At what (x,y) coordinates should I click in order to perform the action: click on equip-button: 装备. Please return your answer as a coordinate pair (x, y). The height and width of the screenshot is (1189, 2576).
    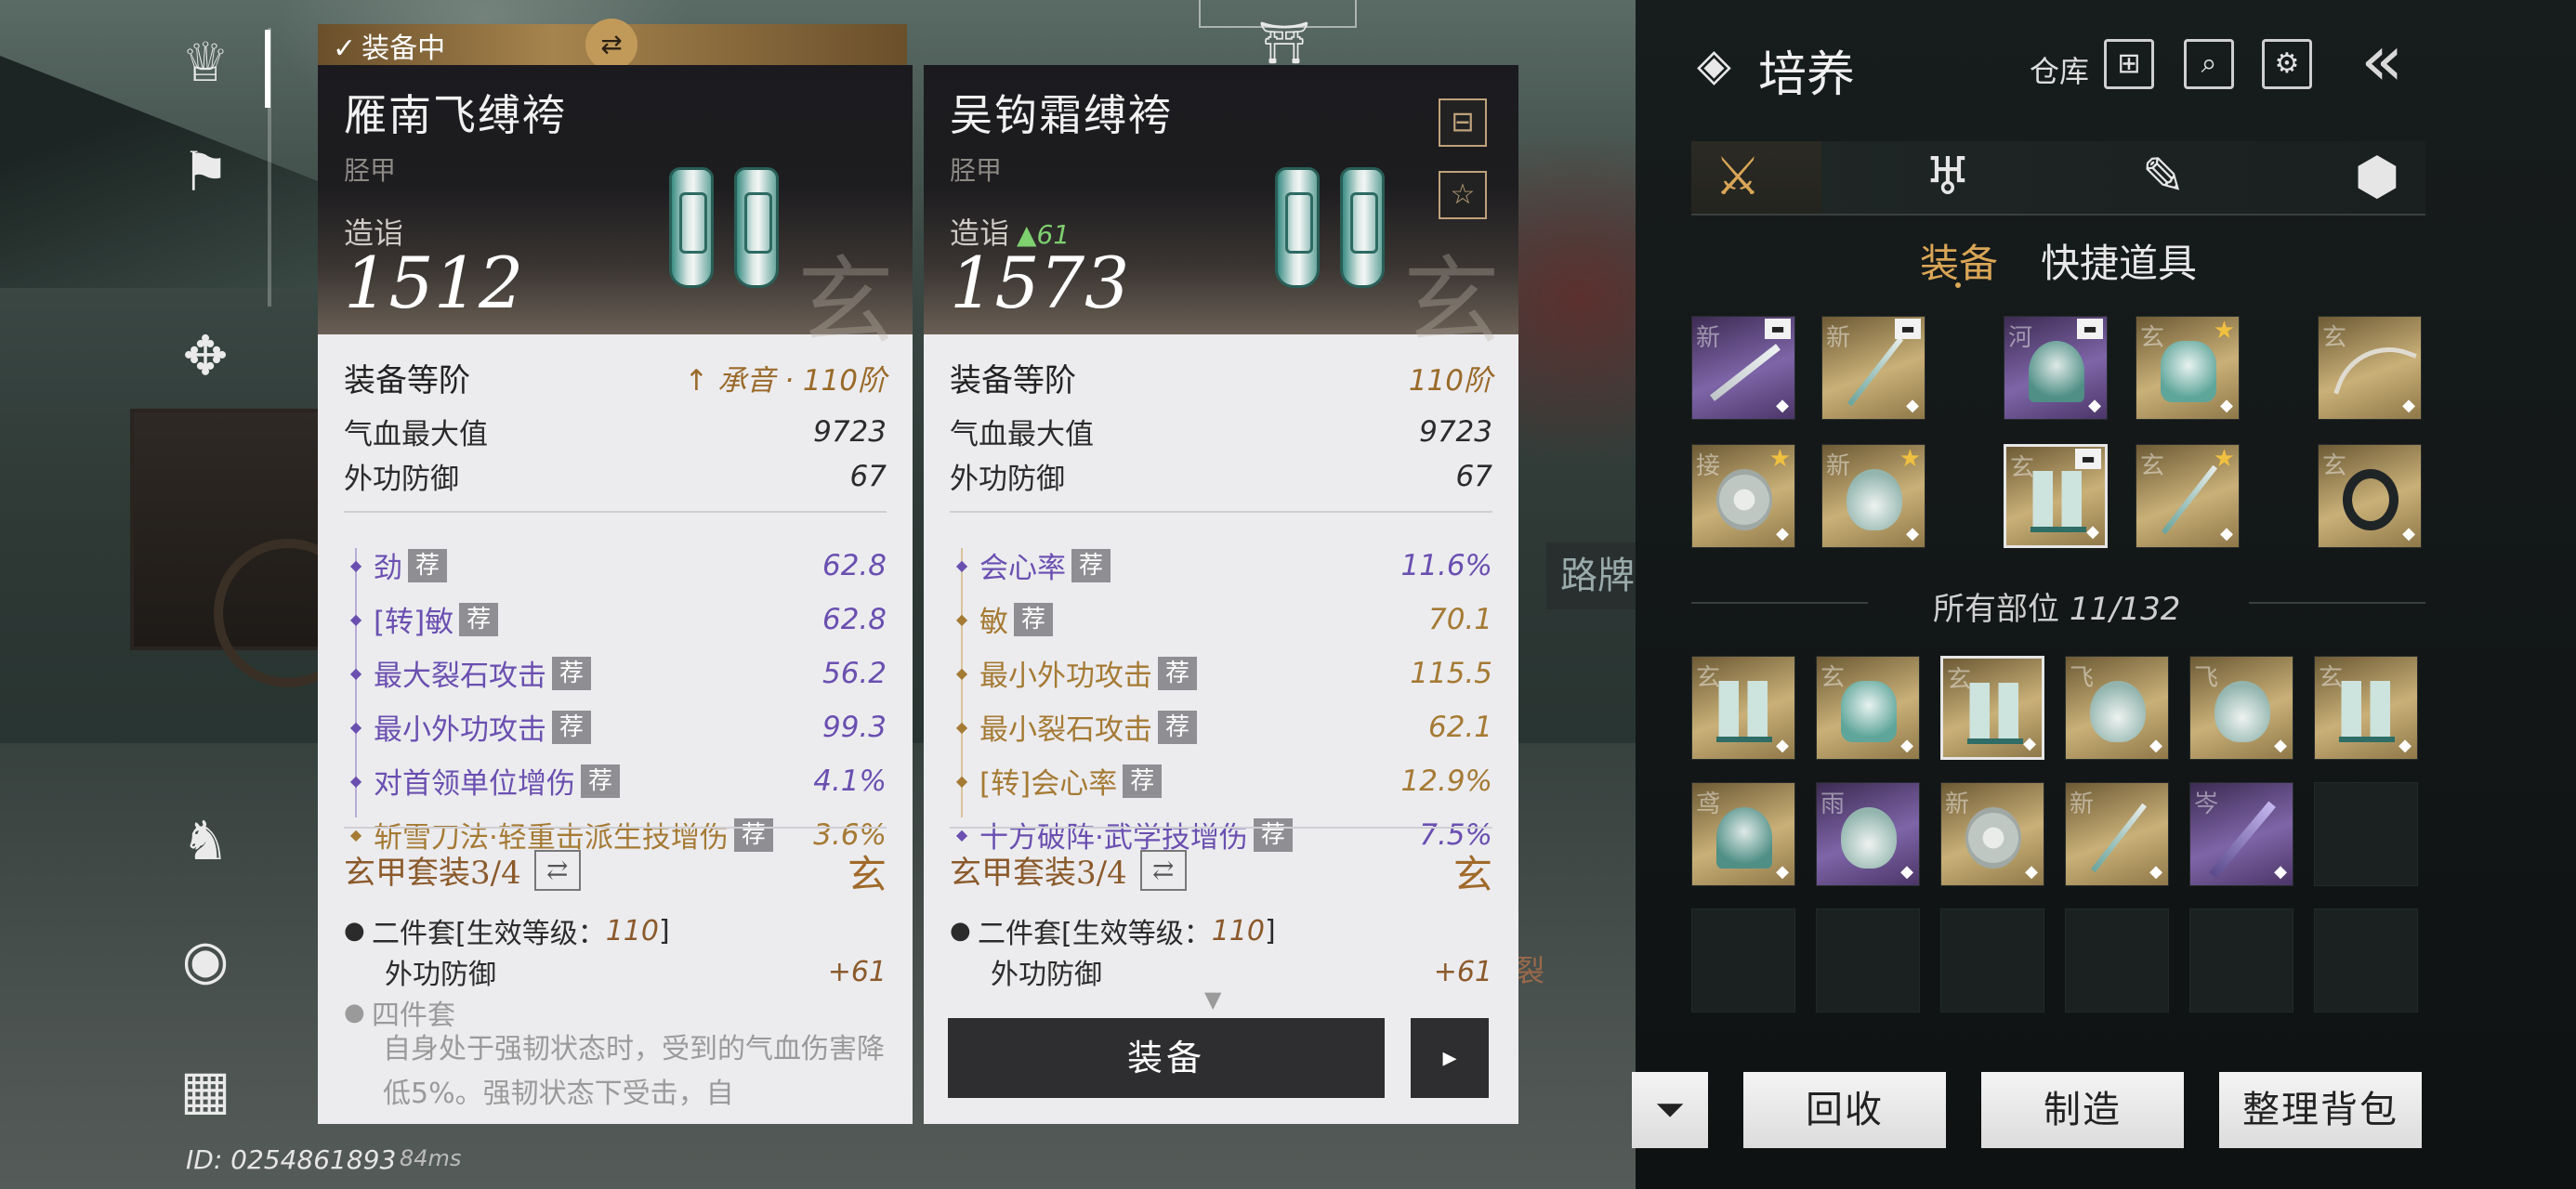
    Looking at the image, I should click on (1166, 1058).